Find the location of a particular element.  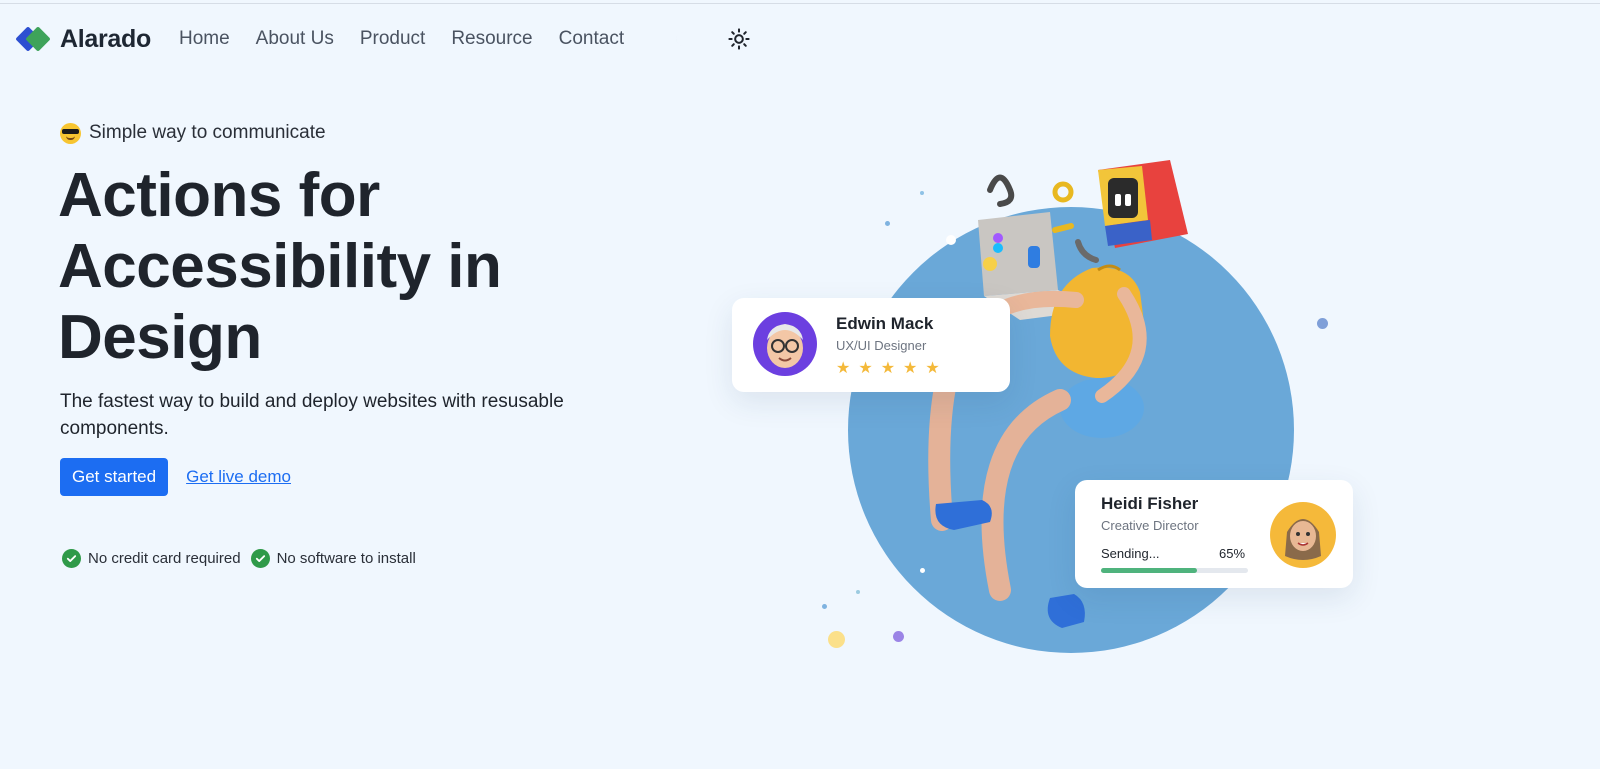

brand-name: Alarado is located at coordinates (105, 38).